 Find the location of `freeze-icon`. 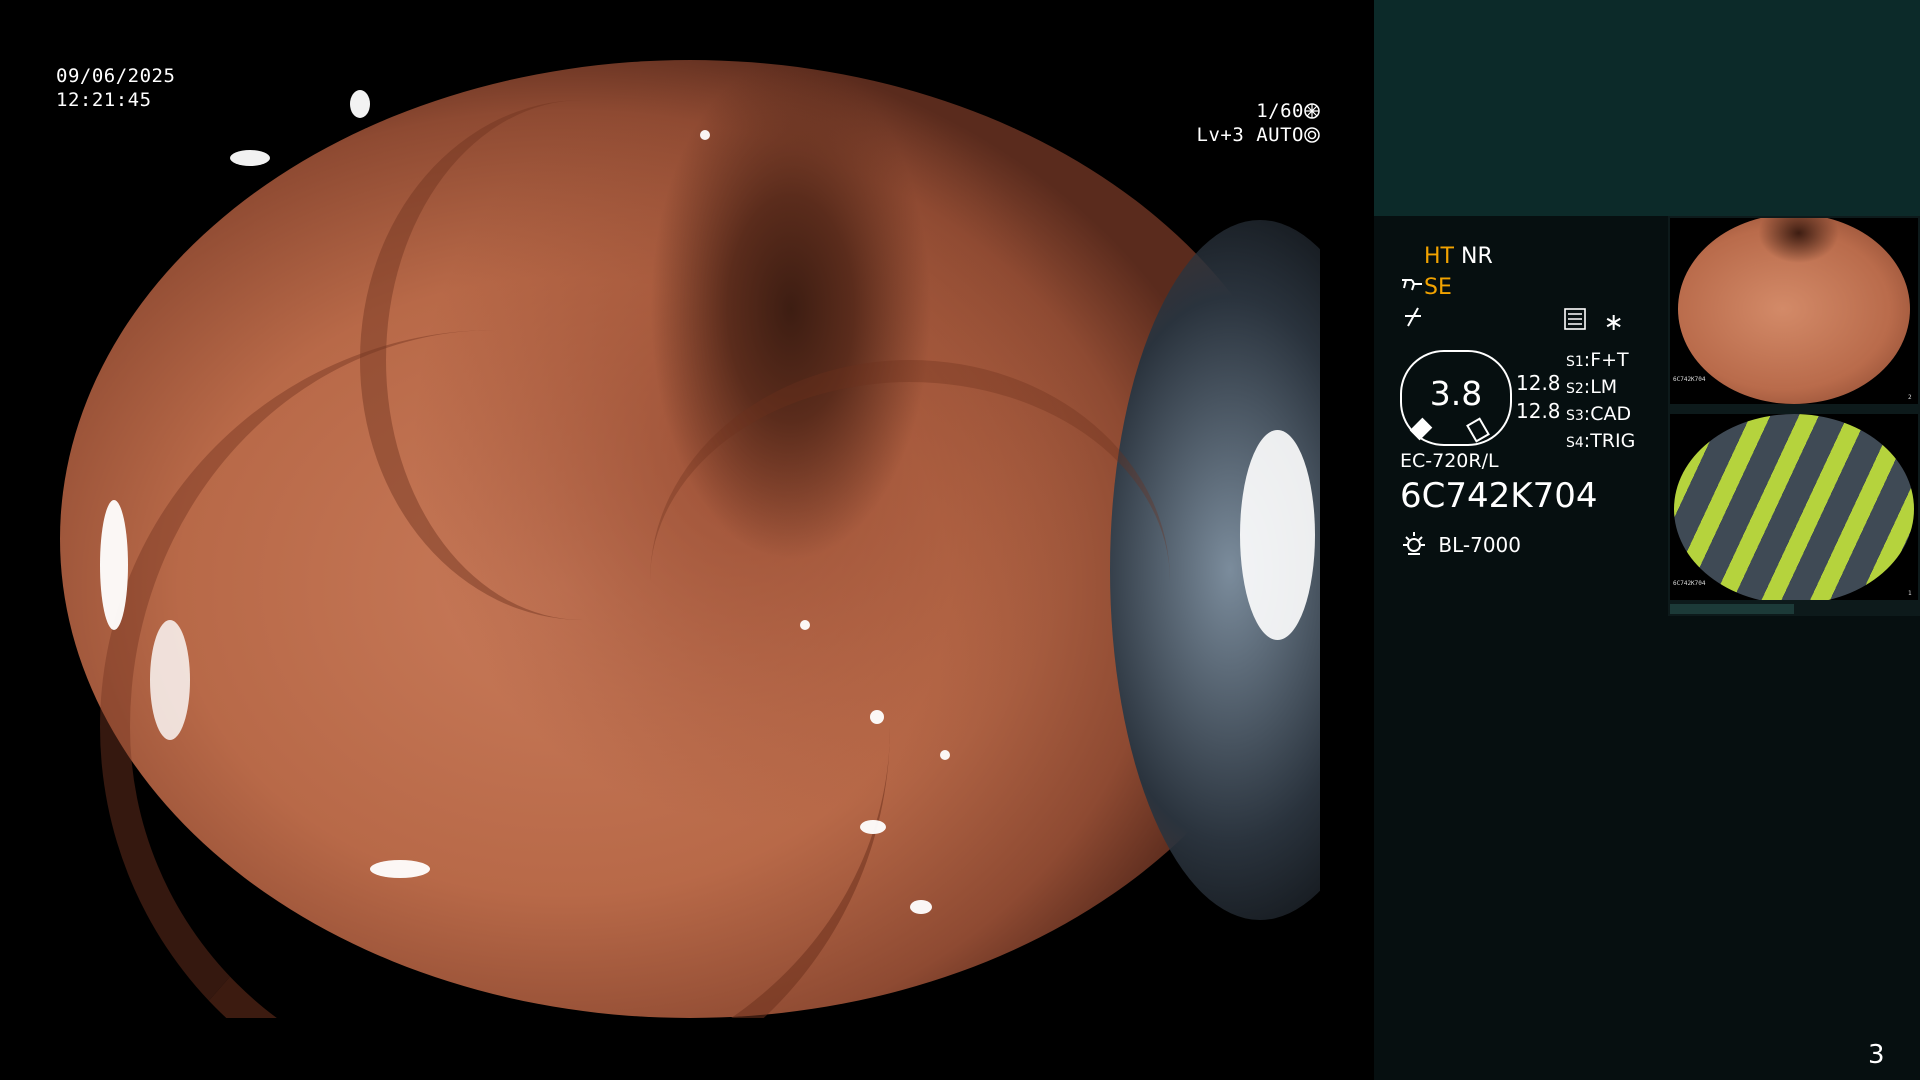

freeze-icon is located at coordinates (1413, 317).